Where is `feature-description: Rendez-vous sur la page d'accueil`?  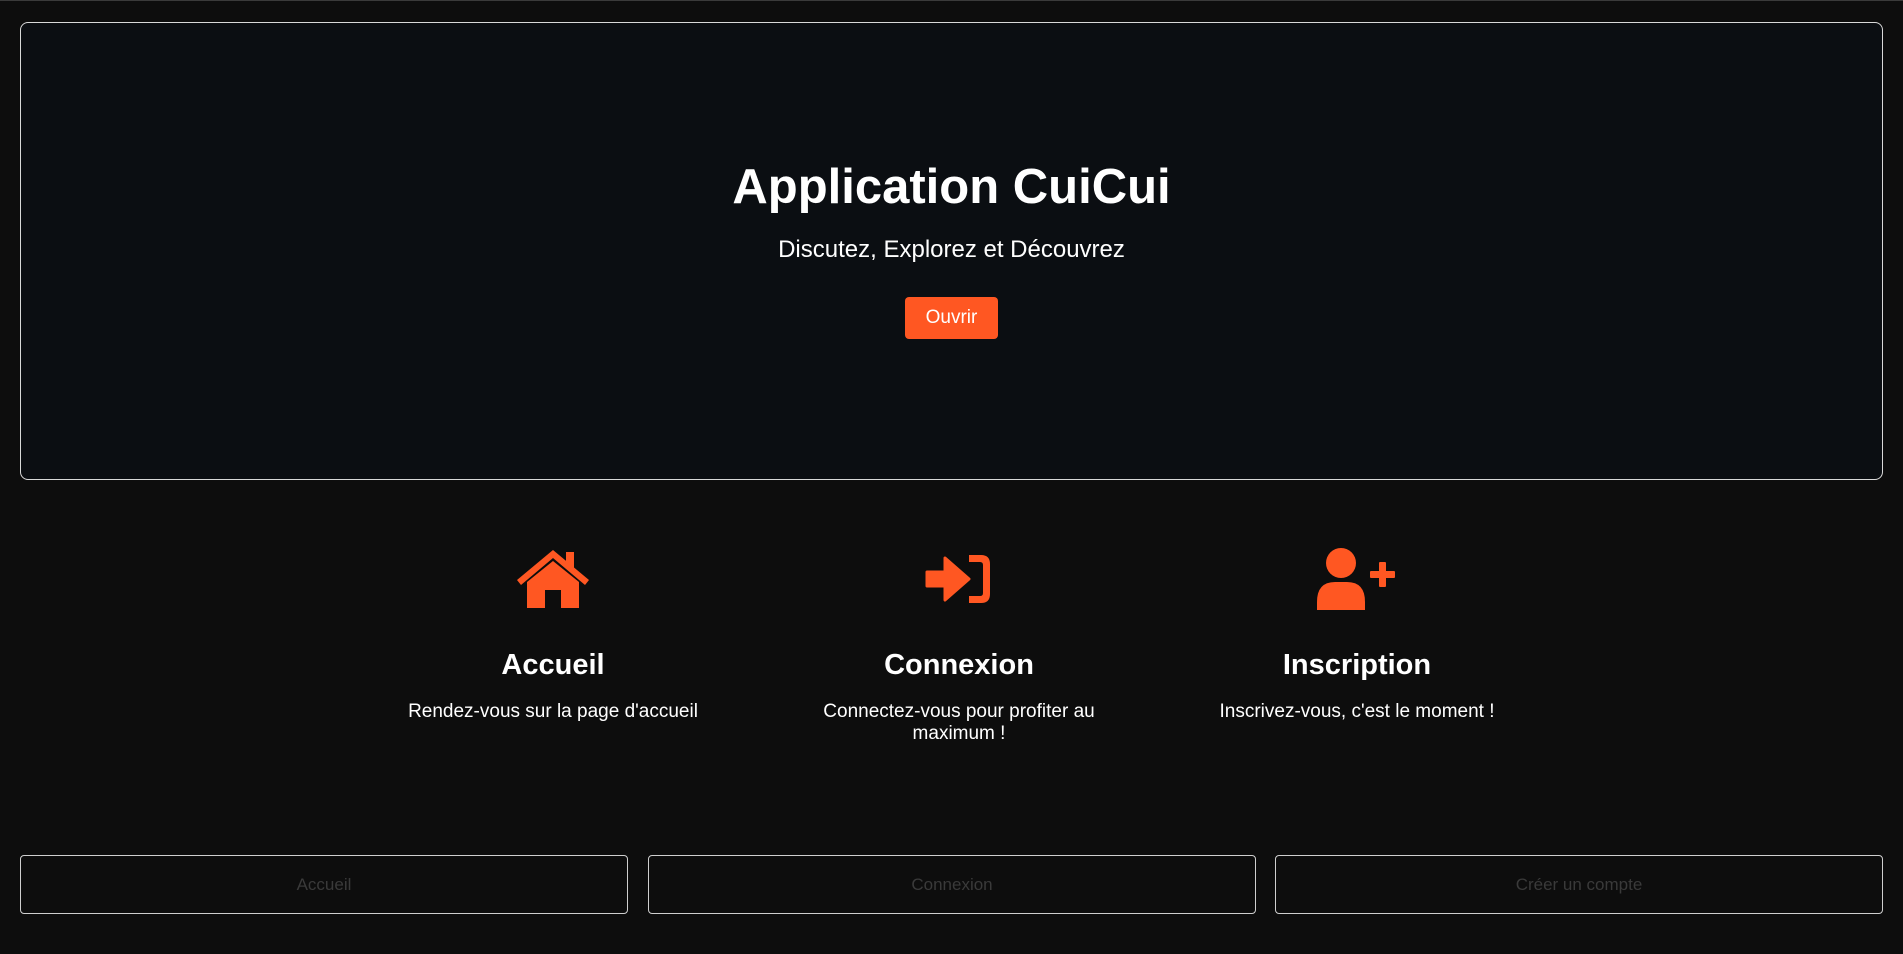 feature-description: Rendez-vous sur la page d'accueil is located at coordinates (553, 711).